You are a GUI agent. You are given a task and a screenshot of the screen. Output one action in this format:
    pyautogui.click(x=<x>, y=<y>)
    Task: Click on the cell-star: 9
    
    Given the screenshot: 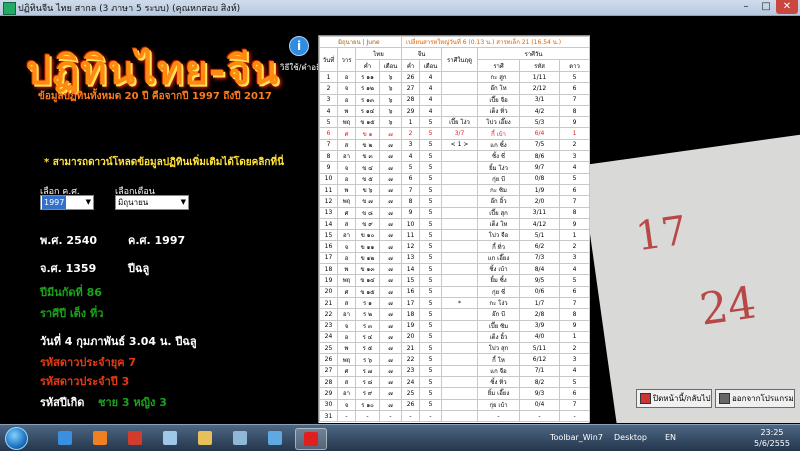 What is the action you would take?
    pyautogui.click(x=575, y=122)
    